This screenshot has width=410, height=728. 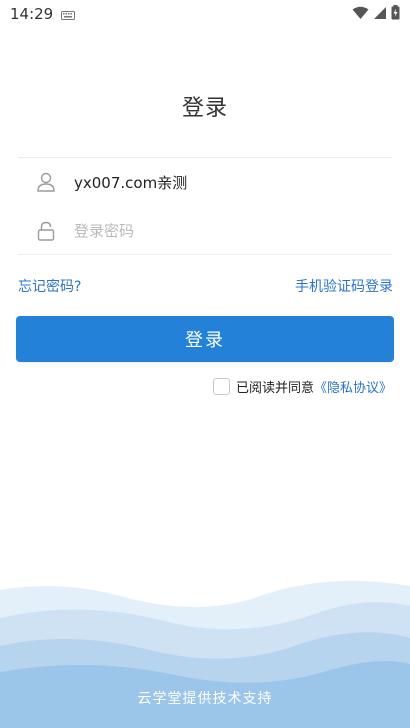 What do you see at coordinates (205, 699) in the screenshot?
I see `footer-text: 云学堂提供技术支持` at bounding box center [205, 699].